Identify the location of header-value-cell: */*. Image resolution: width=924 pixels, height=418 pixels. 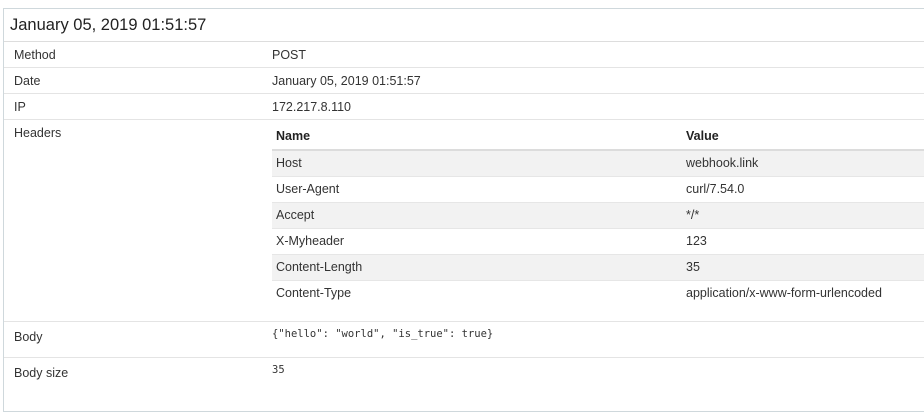
(803, 214).